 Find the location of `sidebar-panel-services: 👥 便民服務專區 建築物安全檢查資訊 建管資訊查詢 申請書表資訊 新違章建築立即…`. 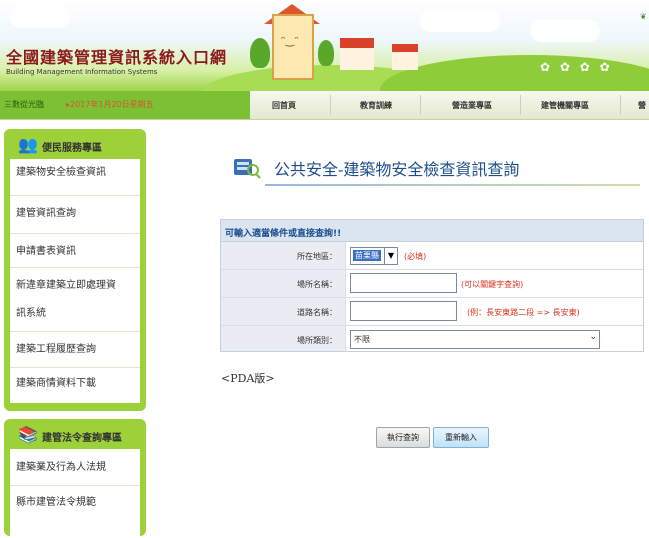

sidebar-panel-services: 👥 便民服務專區 建築物安全檢查資訊 建管資訊查詢 申請書表資訊 新違章建築立即… is located at coordinates (75, 270).